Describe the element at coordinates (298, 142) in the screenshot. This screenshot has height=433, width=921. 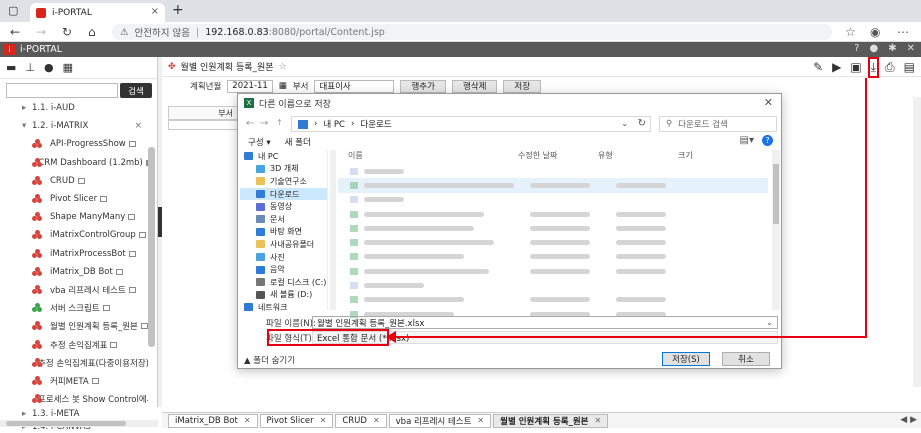
I see `new-folder-button: 새 폴더` at that location.